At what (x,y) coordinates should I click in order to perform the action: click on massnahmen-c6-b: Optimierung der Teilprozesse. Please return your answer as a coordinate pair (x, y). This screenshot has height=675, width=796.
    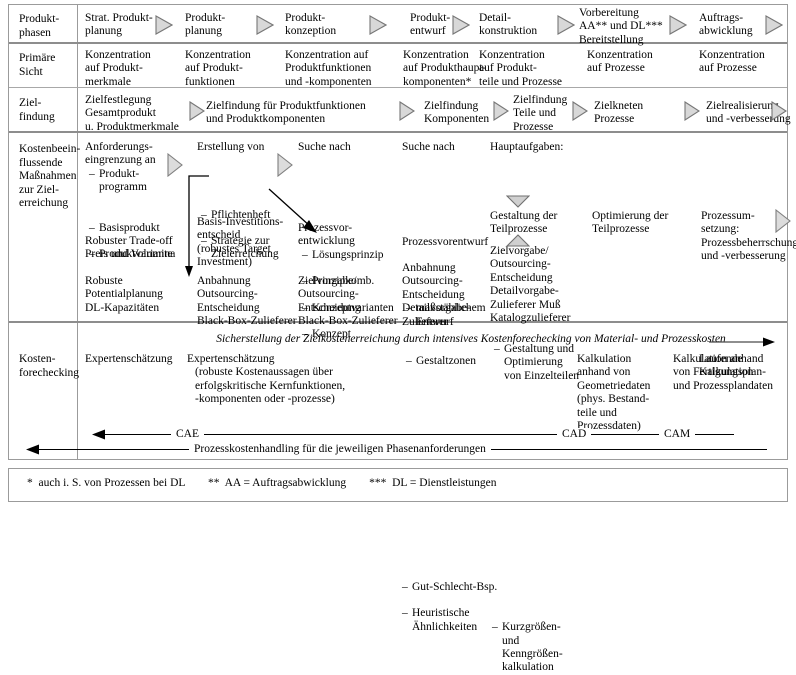
    Looking at the image, I should click on (630, 223).